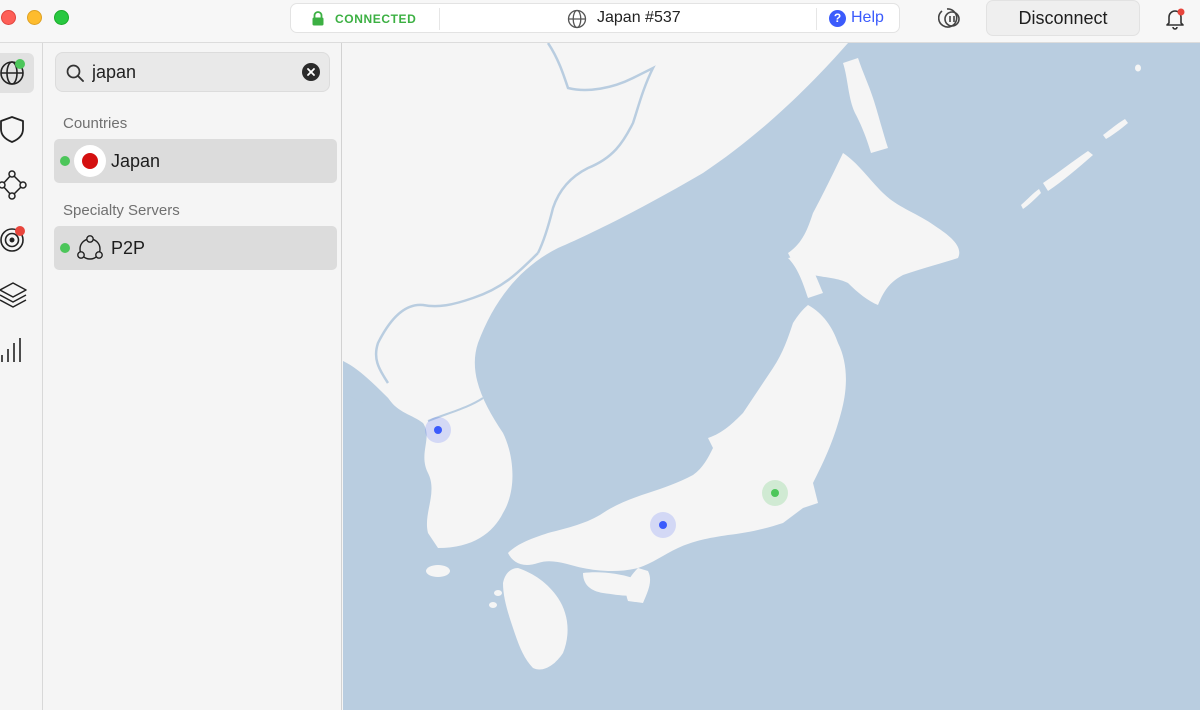 The image size is (1200, 710). I want to click on search-box, so click(192, 72).